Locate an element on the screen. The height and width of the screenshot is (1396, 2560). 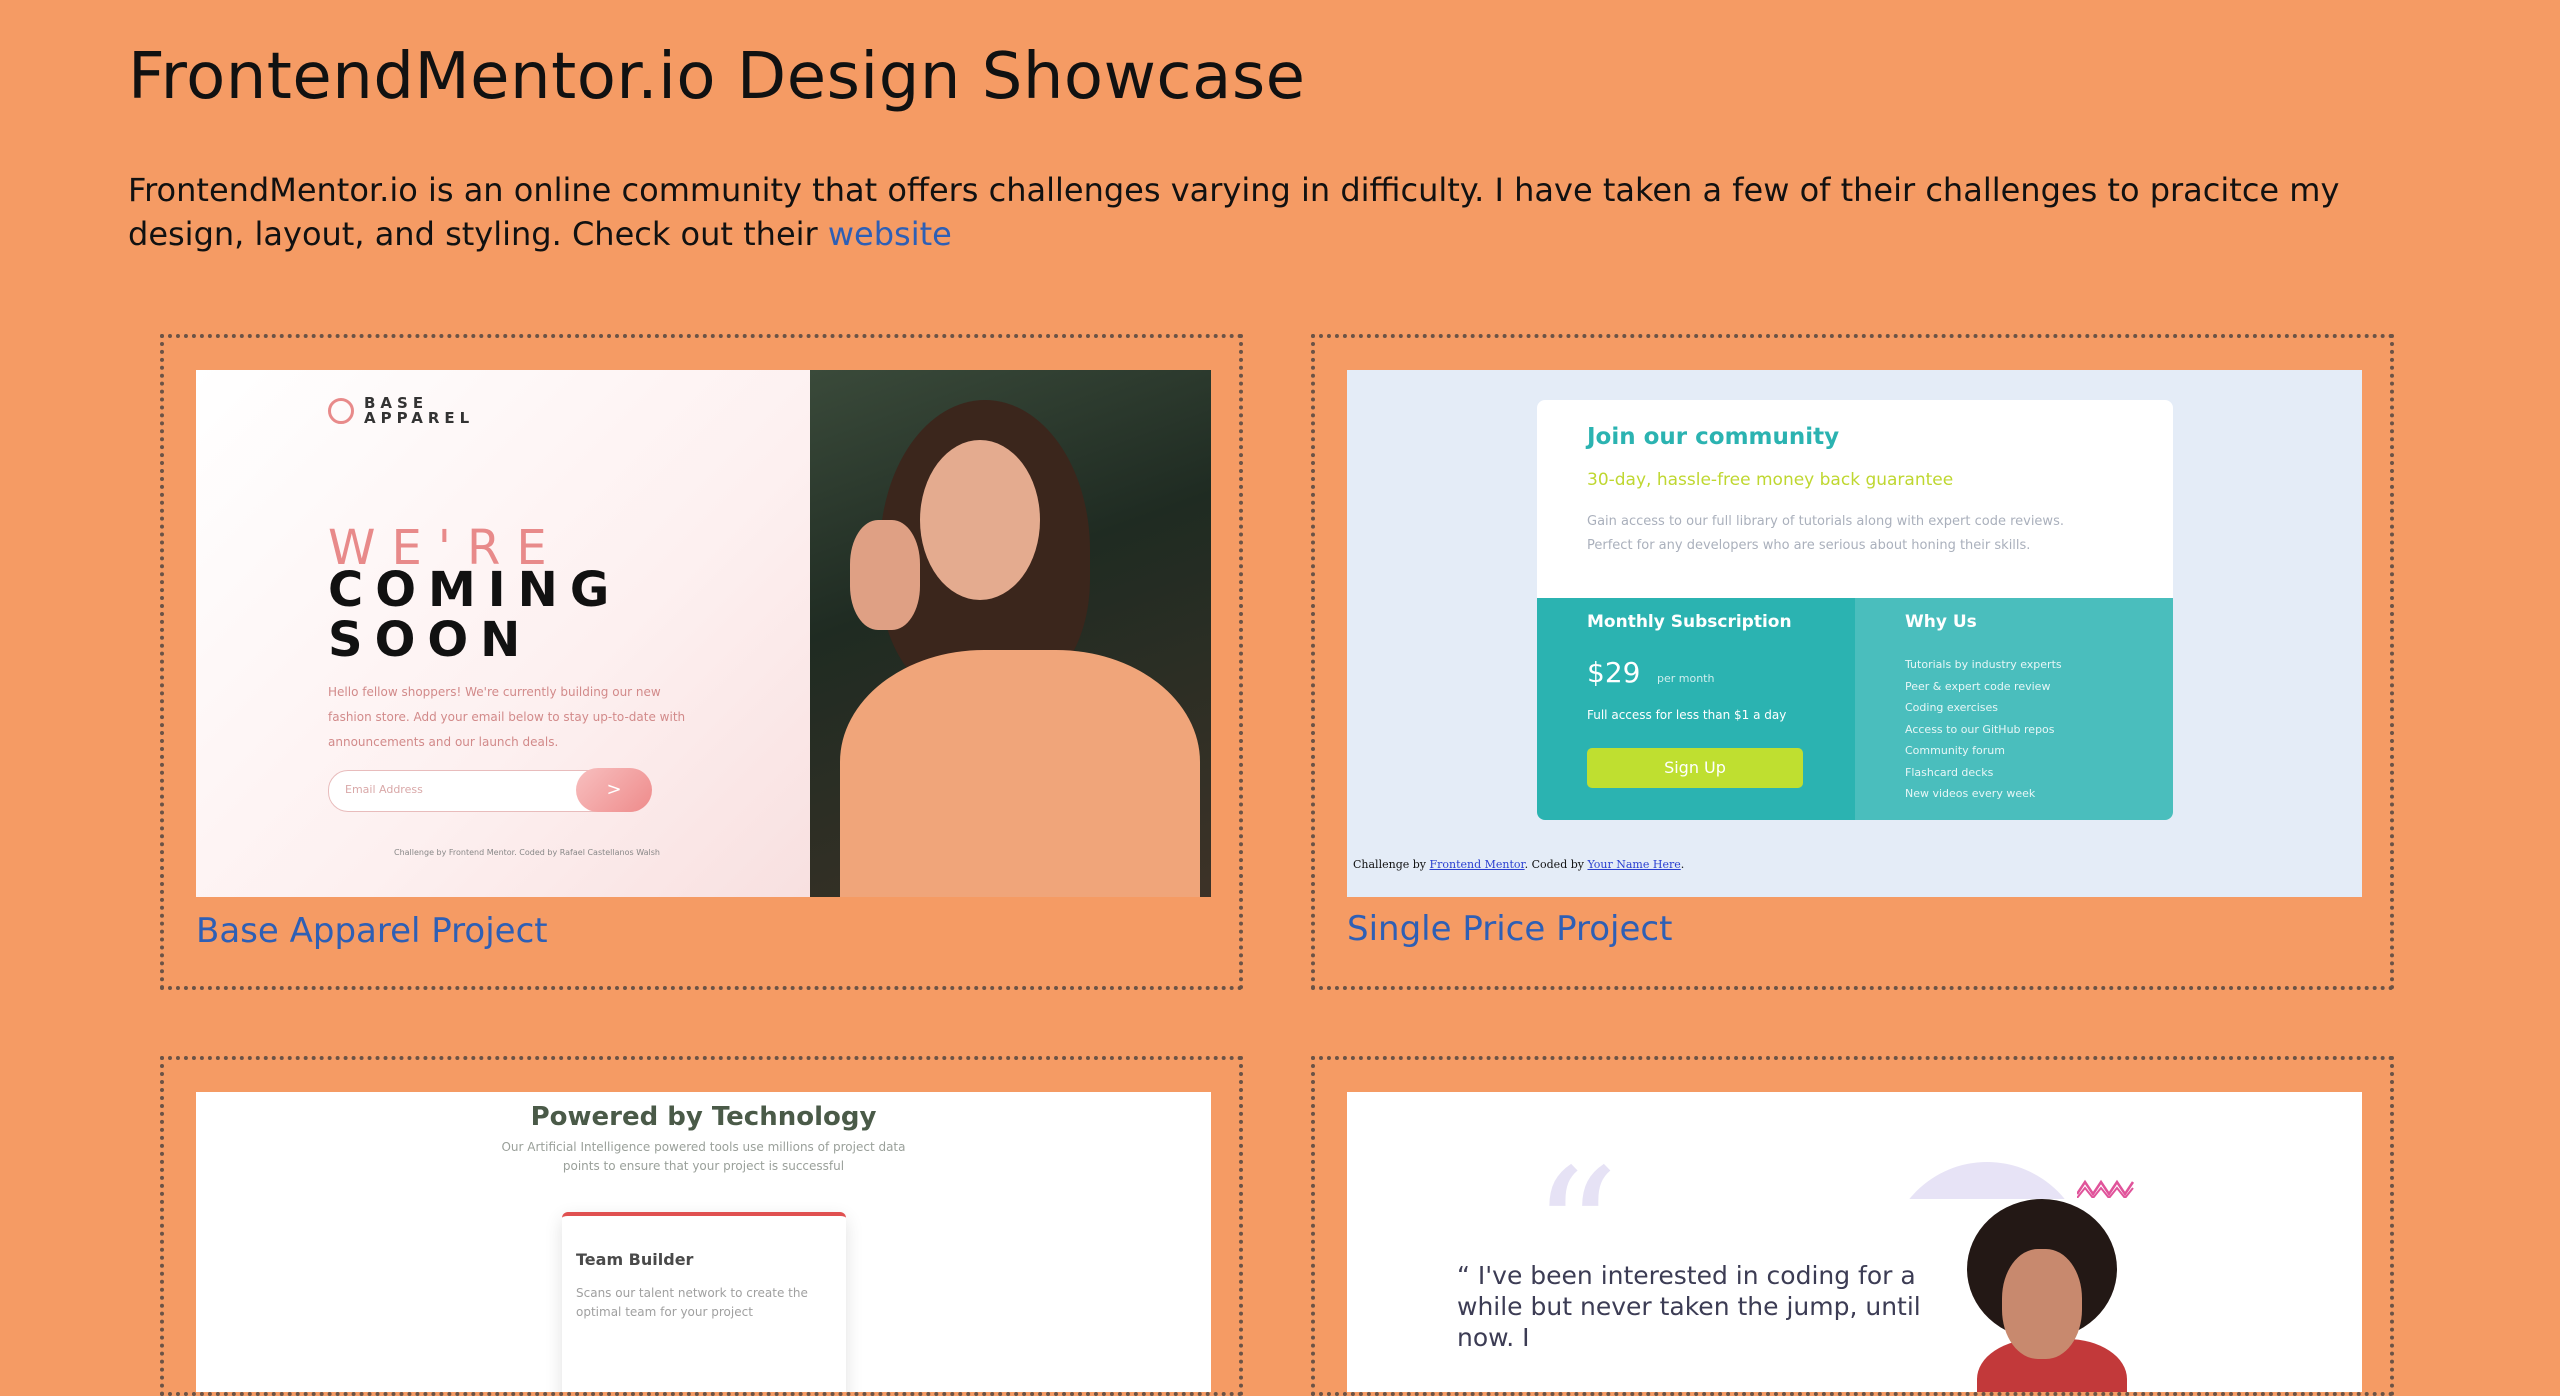
list-item: Coding exercises is located at coordinates (1952, 707).